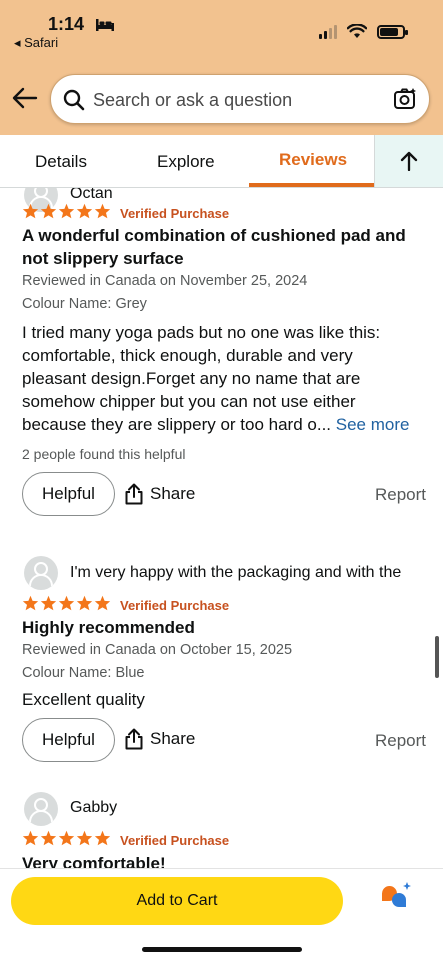  I want to click on tab-explore: Explore, so click(186, 162).